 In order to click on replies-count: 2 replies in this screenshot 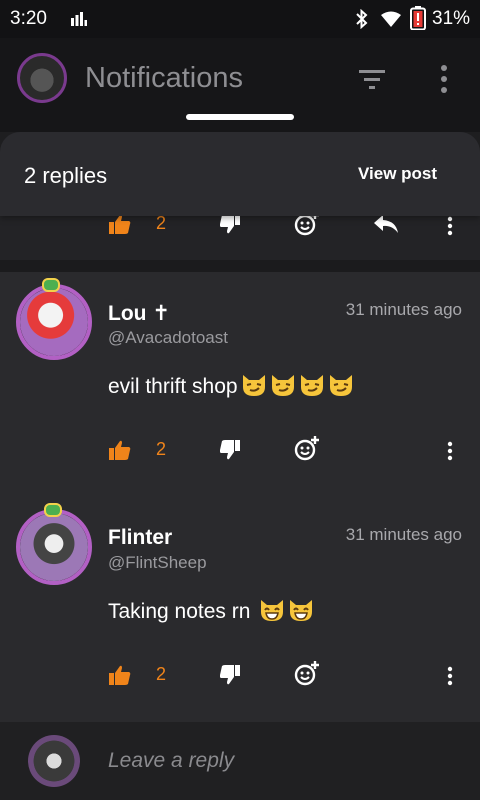, I will do `click(66, 175)`.